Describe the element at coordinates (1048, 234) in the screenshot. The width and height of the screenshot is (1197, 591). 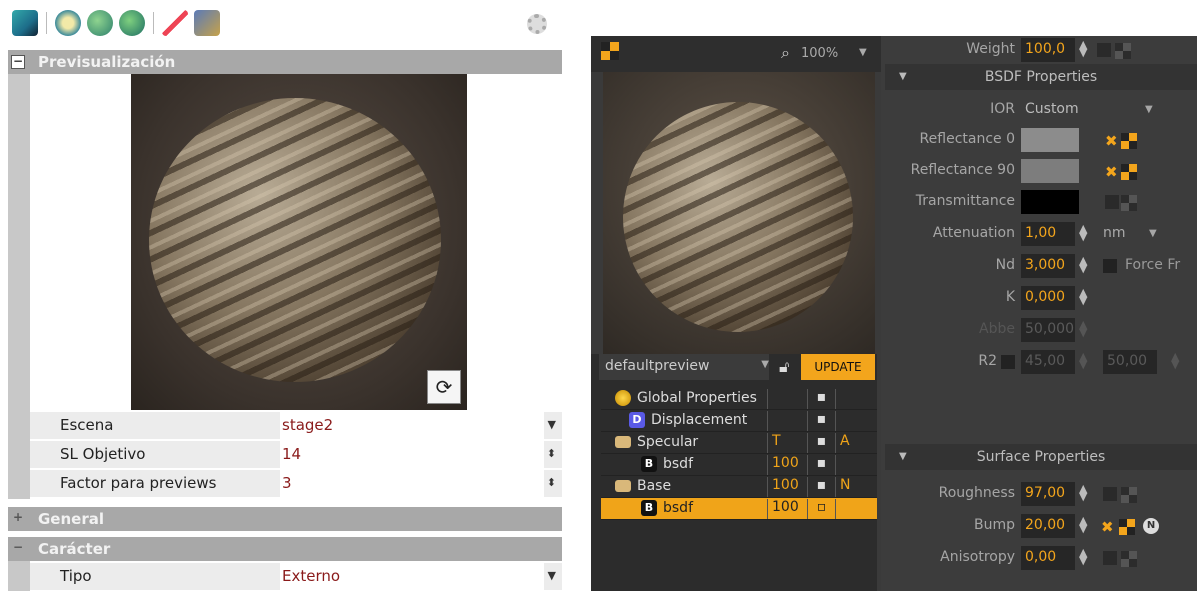
I see `attenuation-field: 1,00` at that location.